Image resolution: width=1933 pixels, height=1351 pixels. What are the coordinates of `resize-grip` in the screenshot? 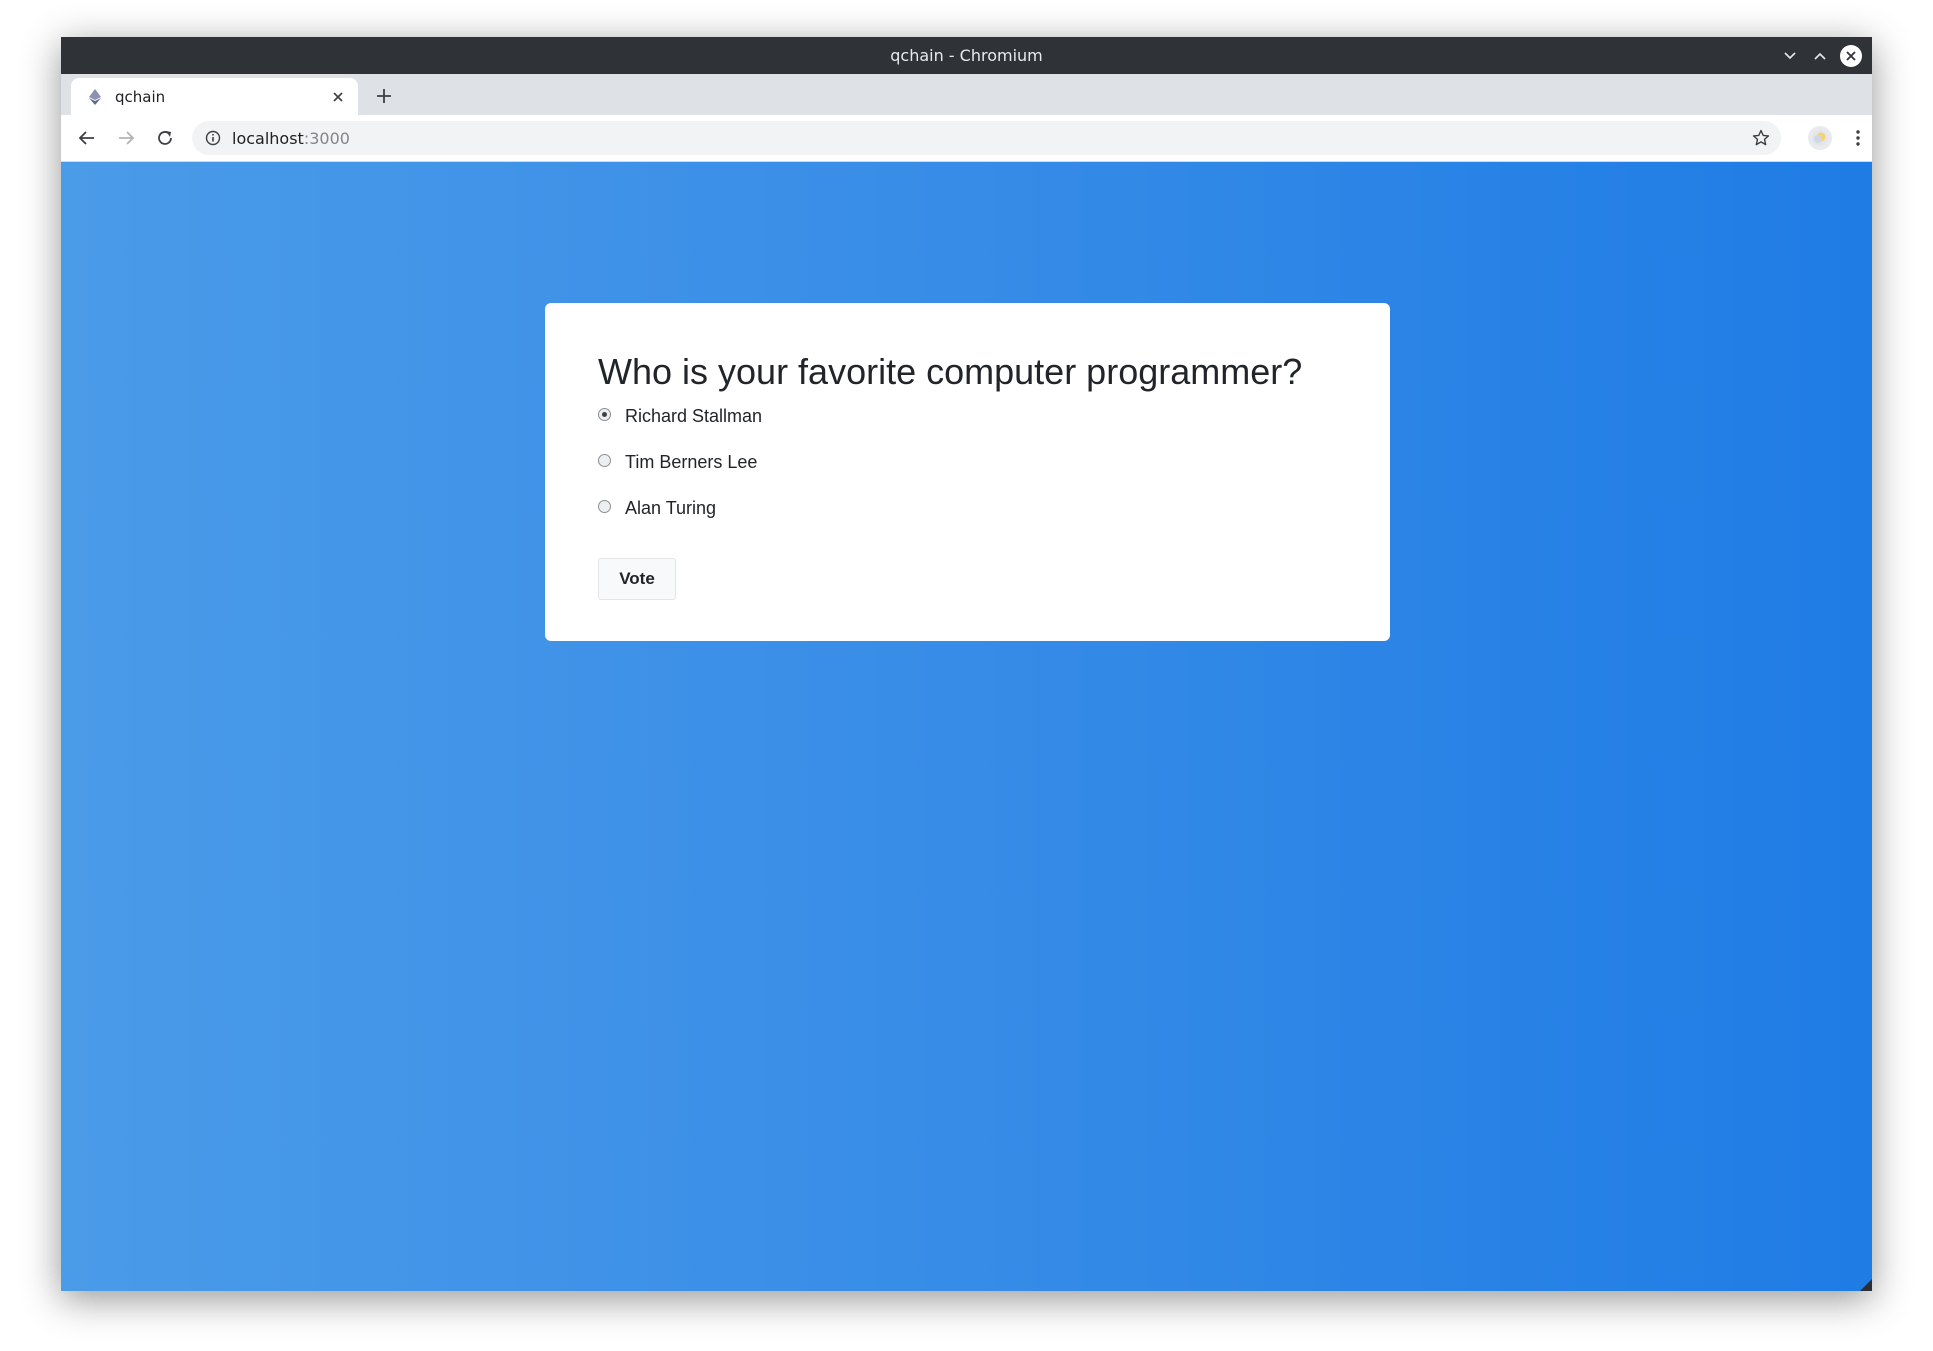 It's located at (1866, 1285).